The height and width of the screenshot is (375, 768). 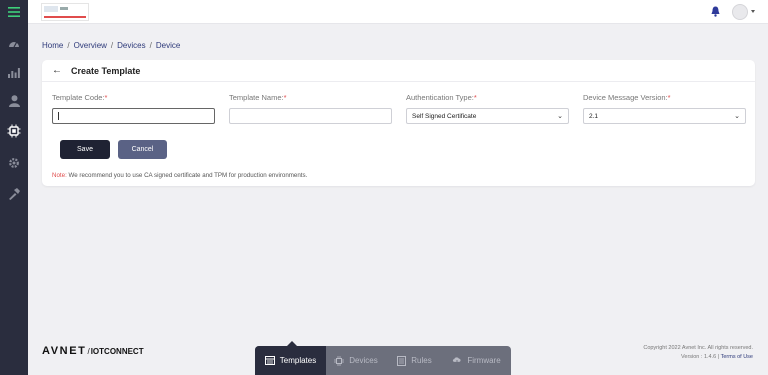 I want to click on breadcrumb-overview: Overview, so click(x=90, y=45).